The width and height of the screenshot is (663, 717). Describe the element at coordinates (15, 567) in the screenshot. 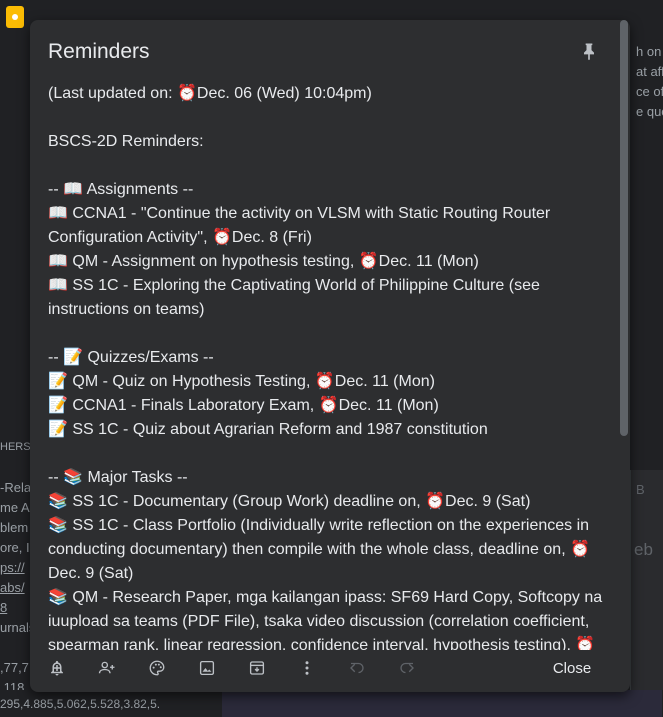

I see `bg-left-link: ps://` at that location.